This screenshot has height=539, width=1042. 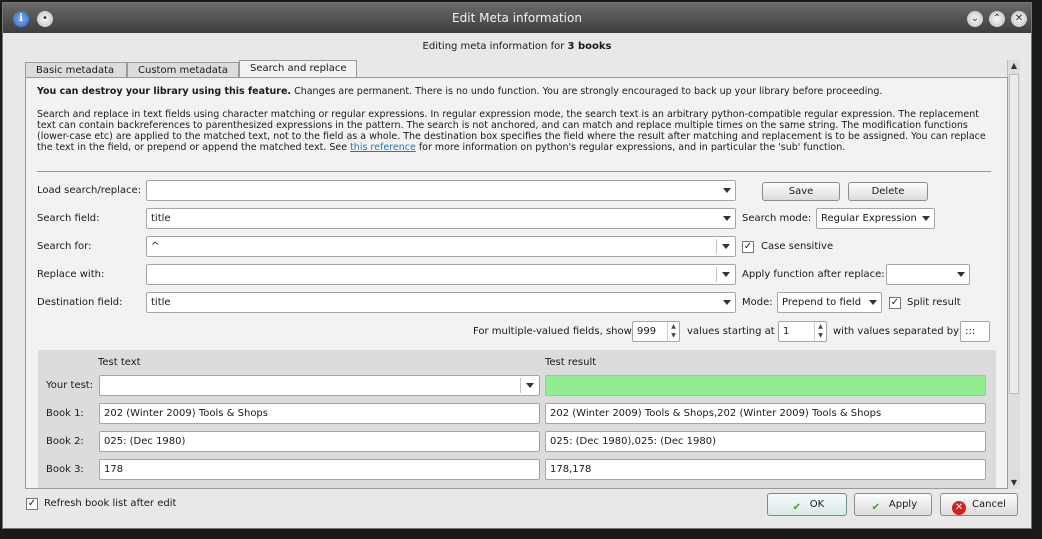 I want to click on case-sensitive-label: Case sensitive, so click(x=797, y=246).